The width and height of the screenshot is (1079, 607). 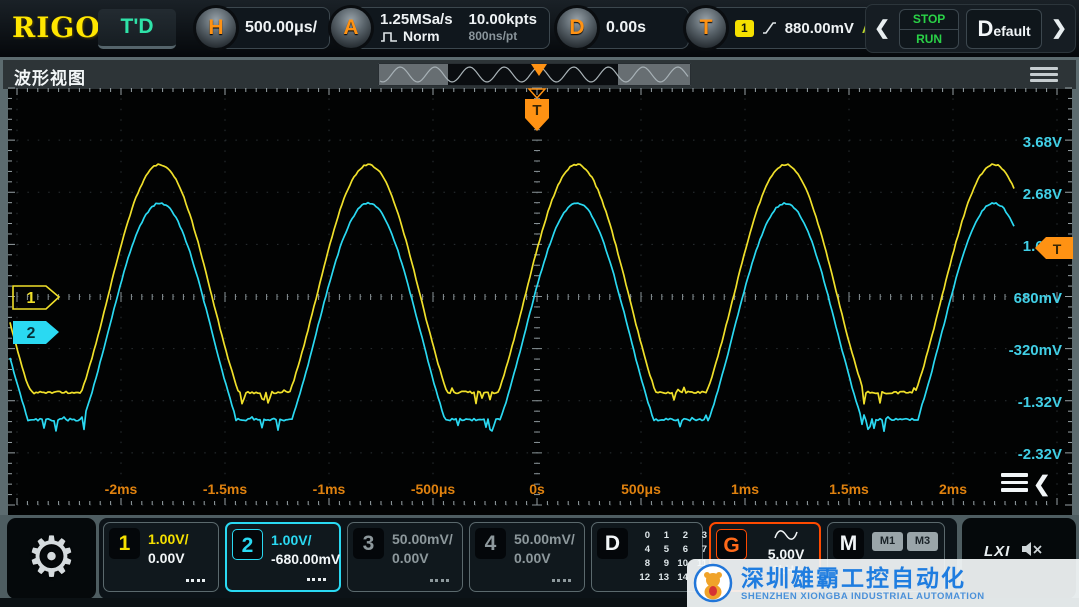 I want to click on delay-knob: D, so click(x=577, y=28).